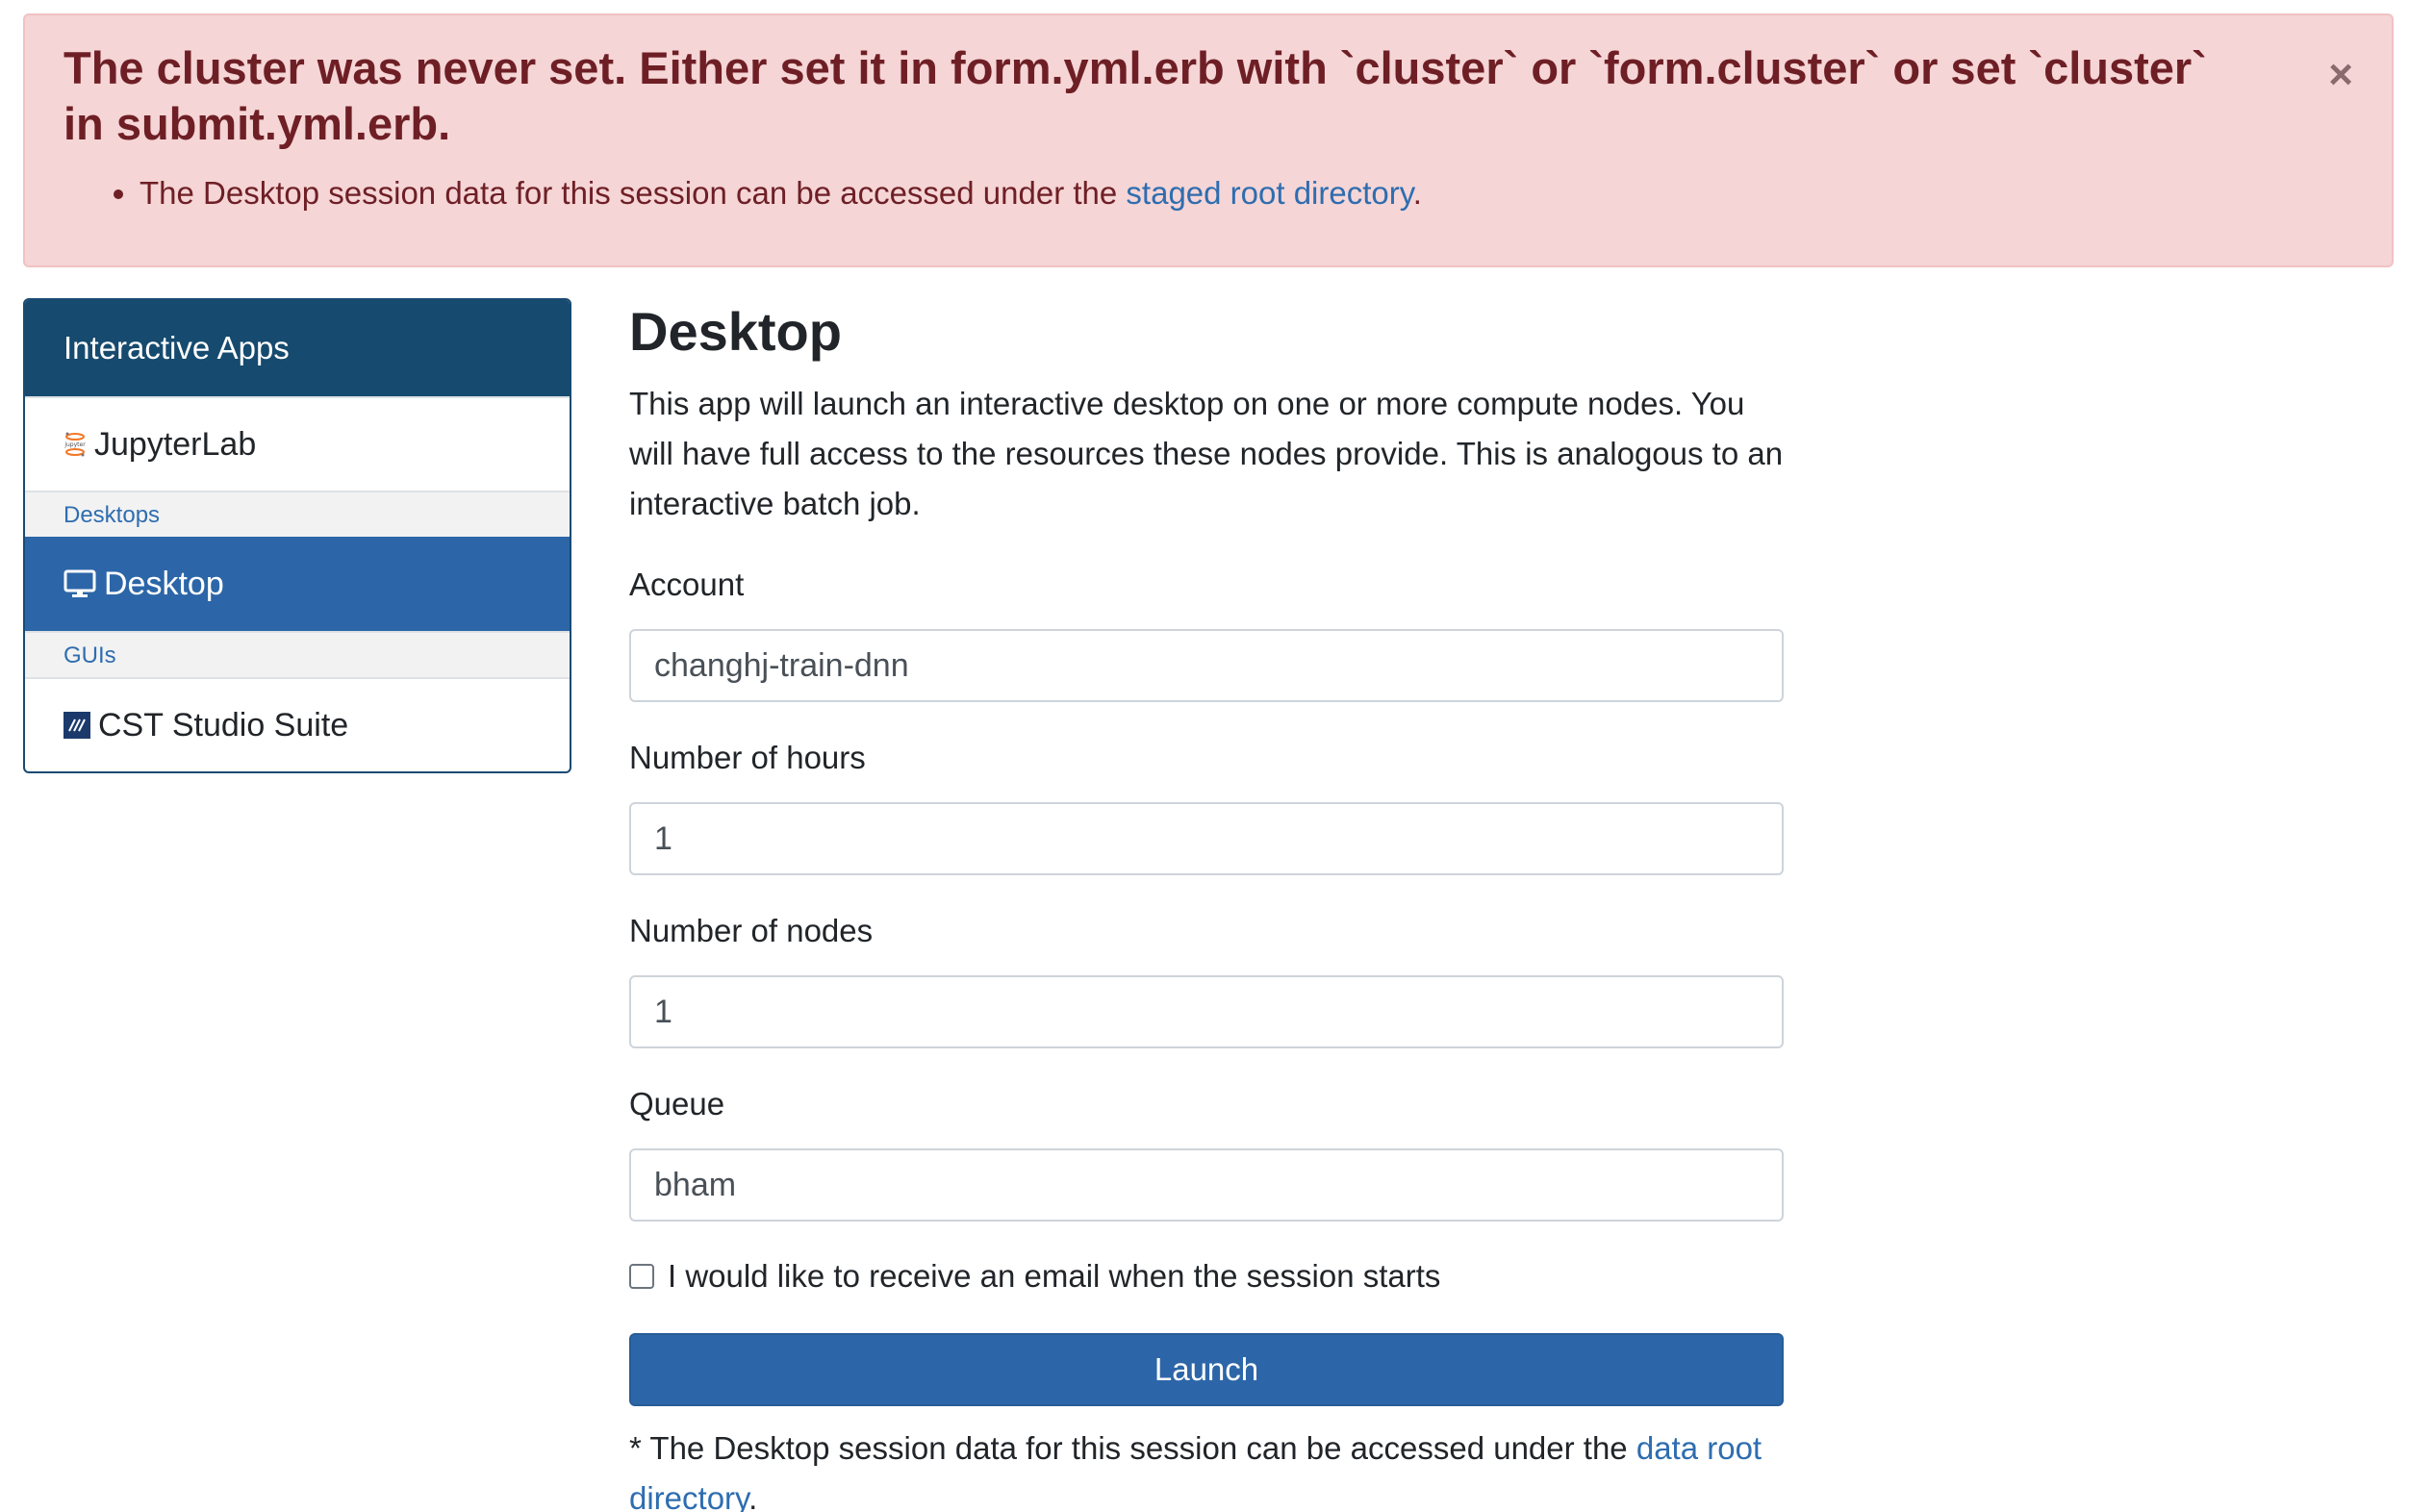  I want to click on queue-input, so click(1207, 1185).